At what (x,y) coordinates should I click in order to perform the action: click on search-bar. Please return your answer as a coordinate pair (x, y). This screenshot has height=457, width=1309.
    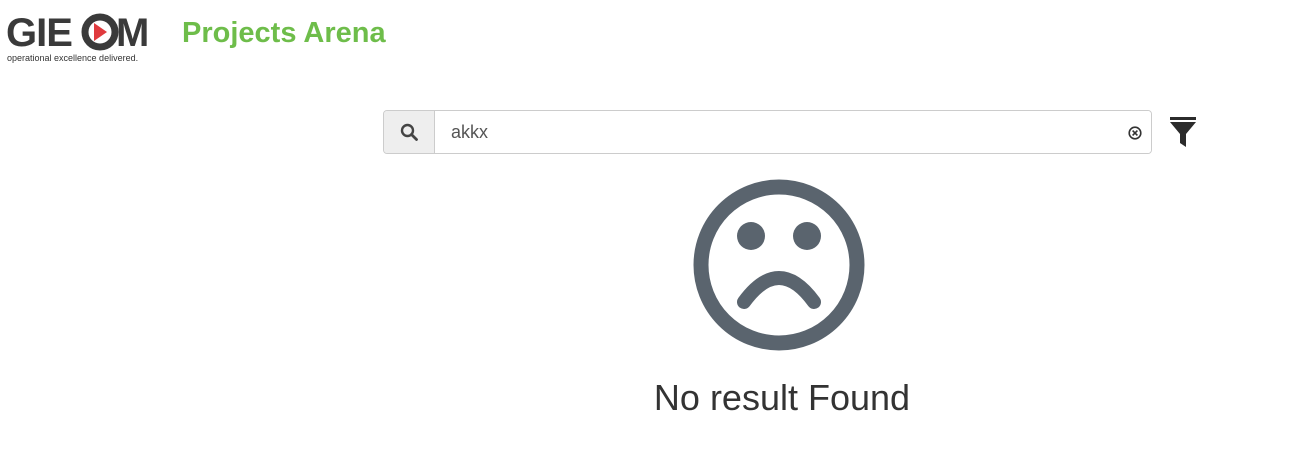
    Looking at the image, I should click on (767, 132).